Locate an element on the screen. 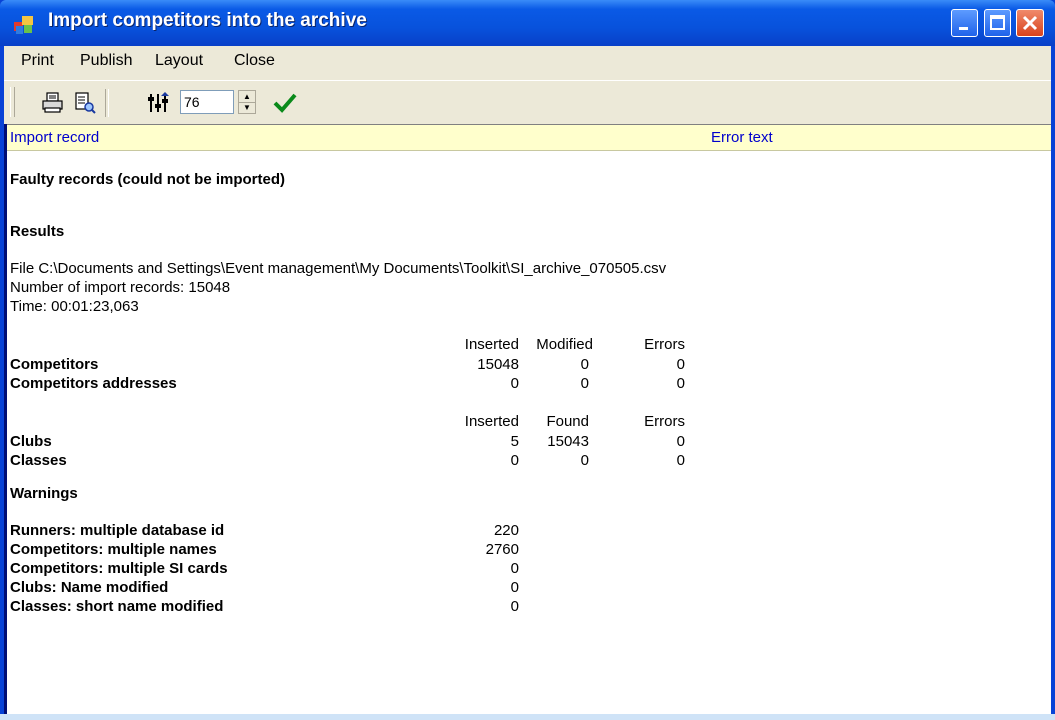 The width and height of the screenshot is (1055, 720). table2-row-label: Classes is located at coordinates (38, 460).